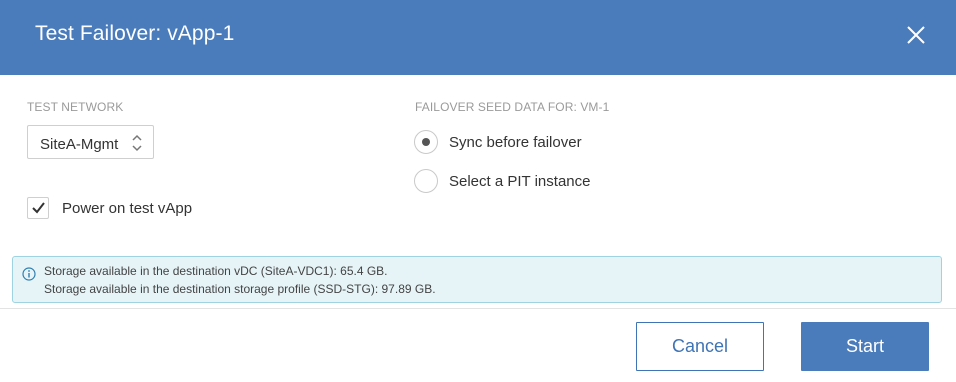 The height and width of the screenshot is (382, 956). I want to click on test-network-select: SiteA-Mgmt, so click(90, 142).